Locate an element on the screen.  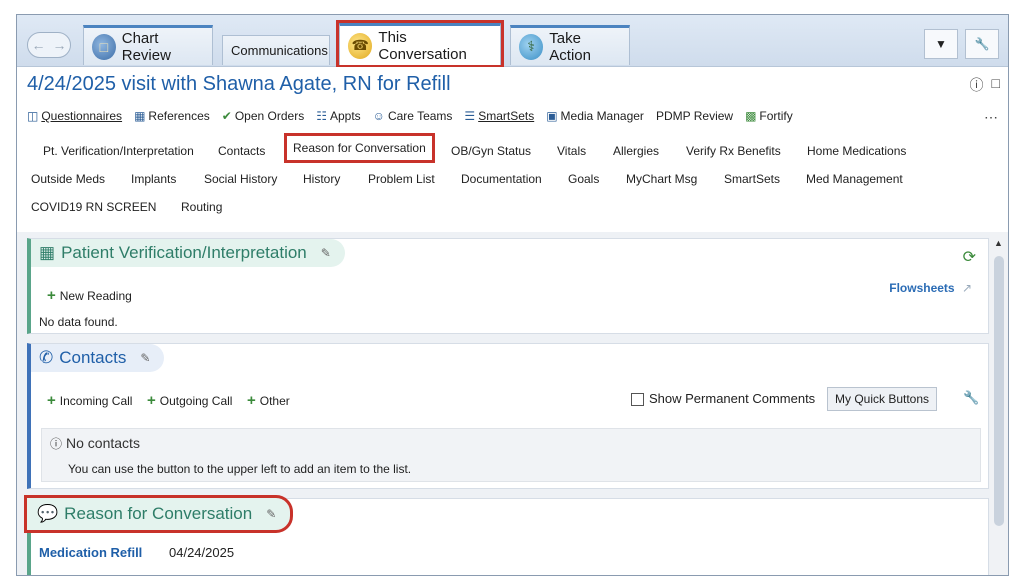
external-link-icon: ↗ is located at coordinates (966, 288).